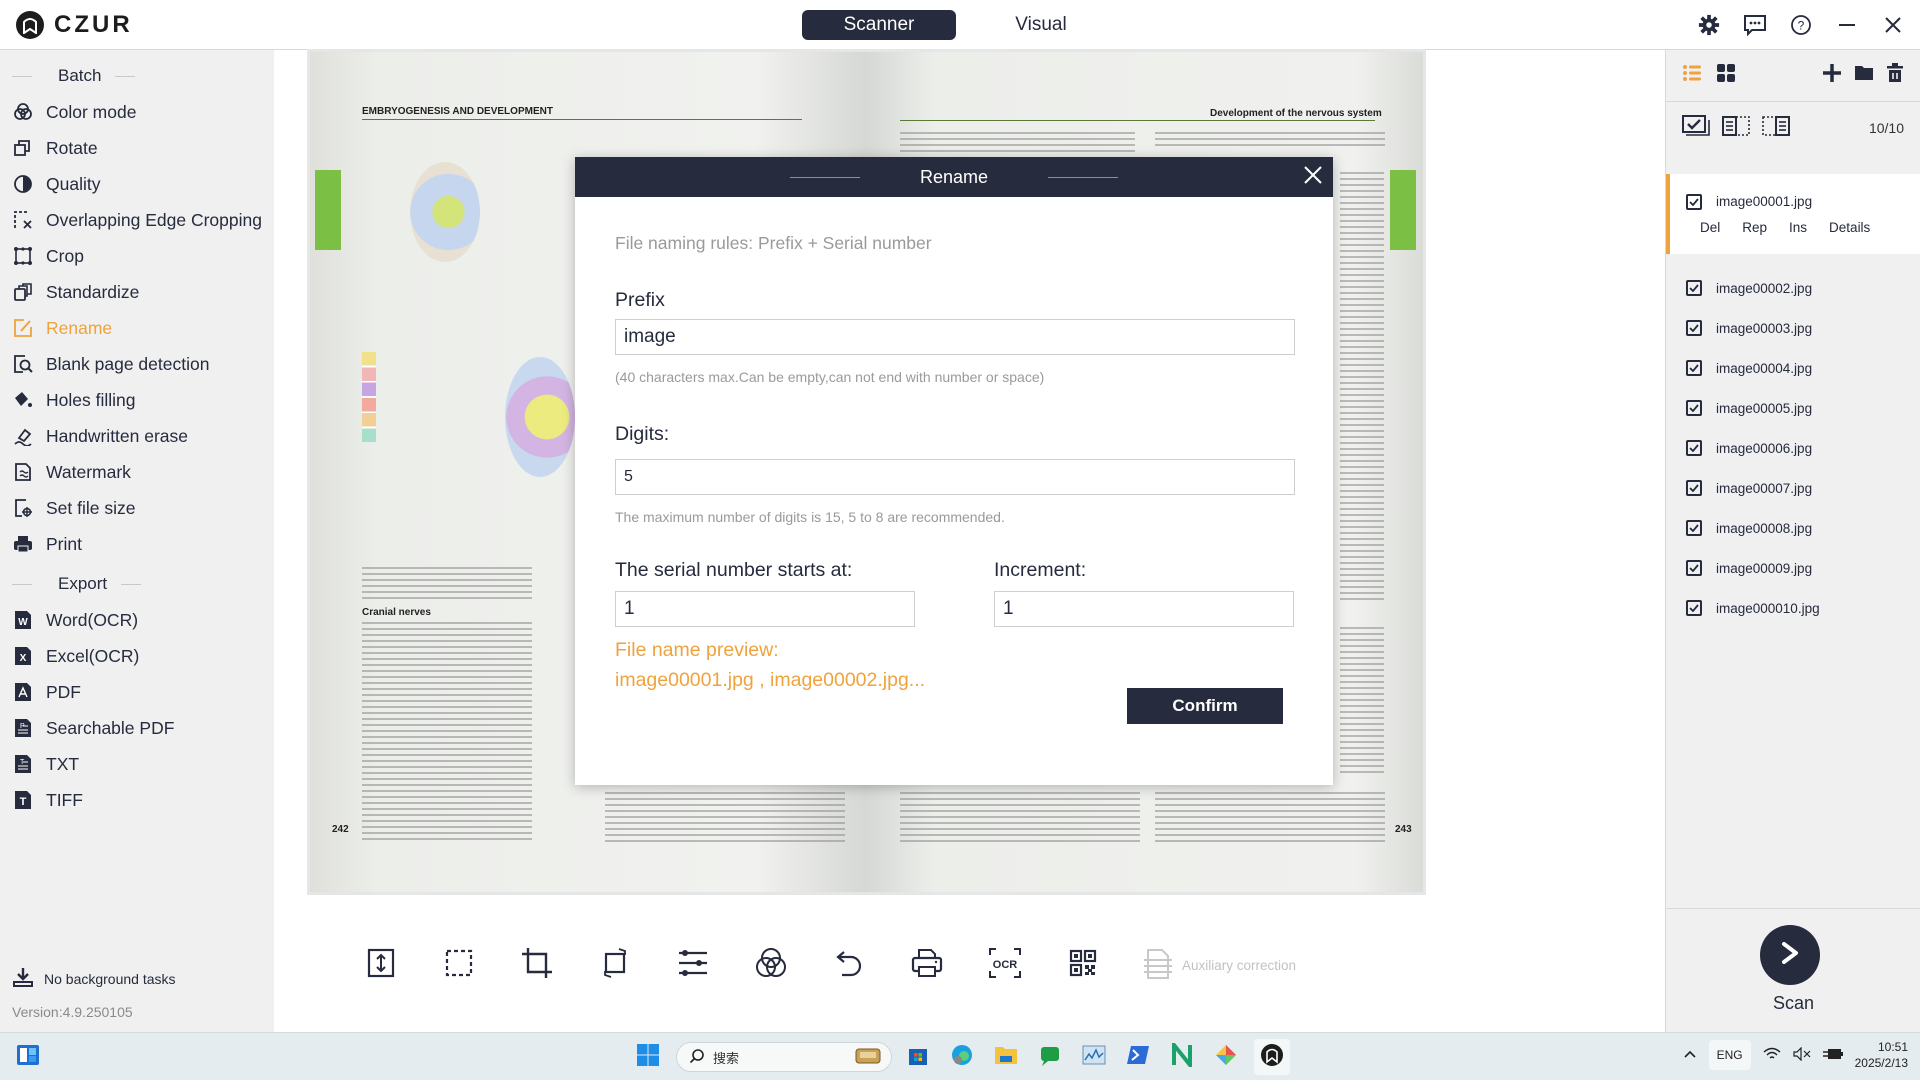 Image resolution: width=1920 pixels, height=1080 pixels. What do you see at coordinates (1802, 1055) in the screenshot?
I see `volume-muted-icon` at bounding box center [1802, 1055].